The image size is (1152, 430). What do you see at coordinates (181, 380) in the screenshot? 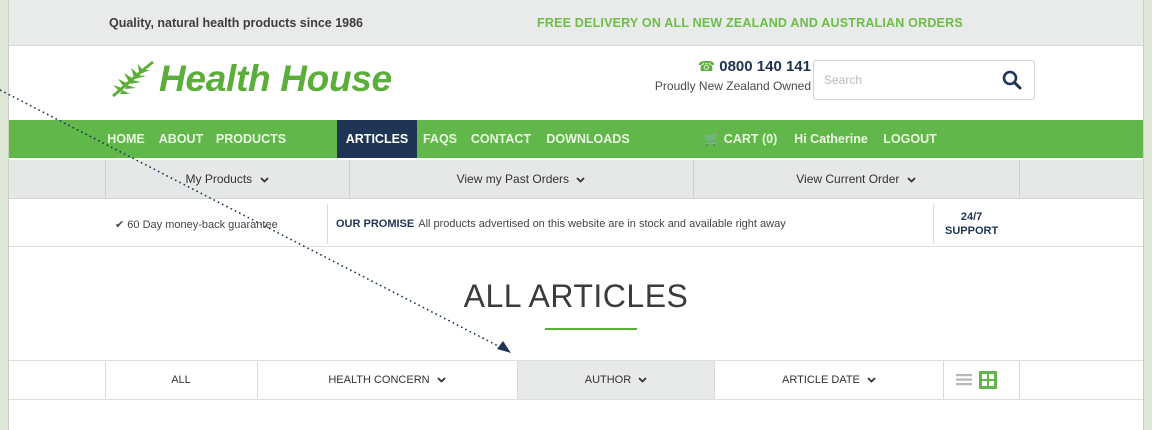
I see `filter-all: ALL` at bounding box center [181, 380].